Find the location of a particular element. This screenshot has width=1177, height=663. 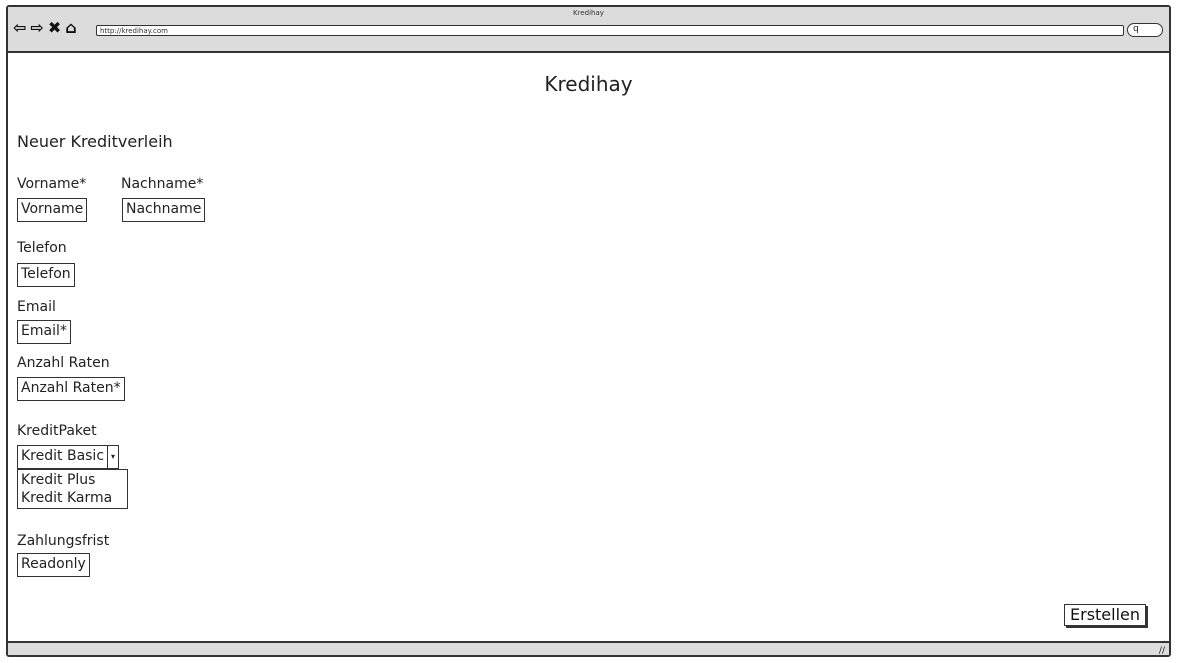

status-bar: // is located at coordinates (588, 648).